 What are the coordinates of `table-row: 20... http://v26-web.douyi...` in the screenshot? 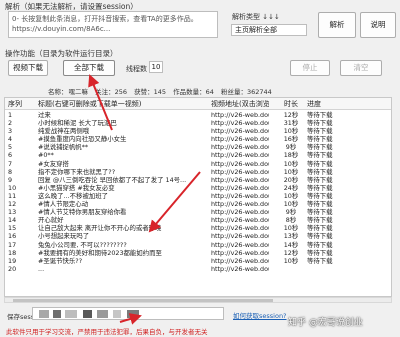 It's located at (198, 268).